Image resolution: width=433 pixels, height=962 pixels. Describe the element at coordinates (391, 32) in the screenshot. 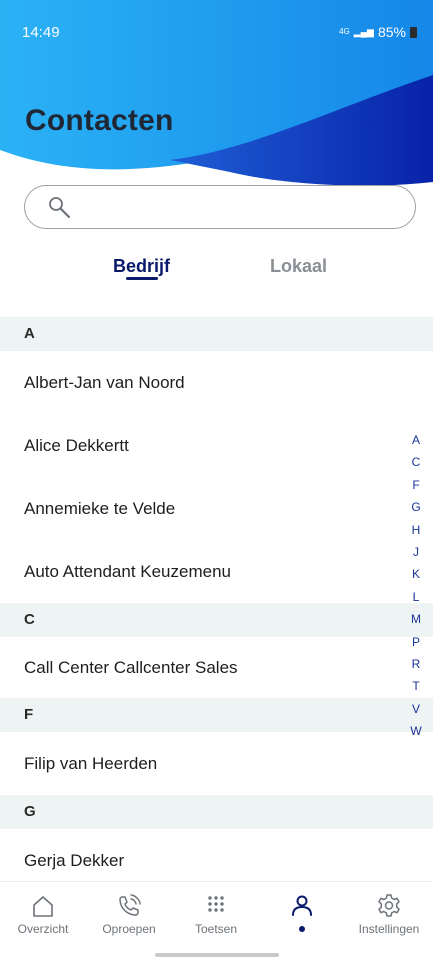

I see `battery-level: 85%` at that location.